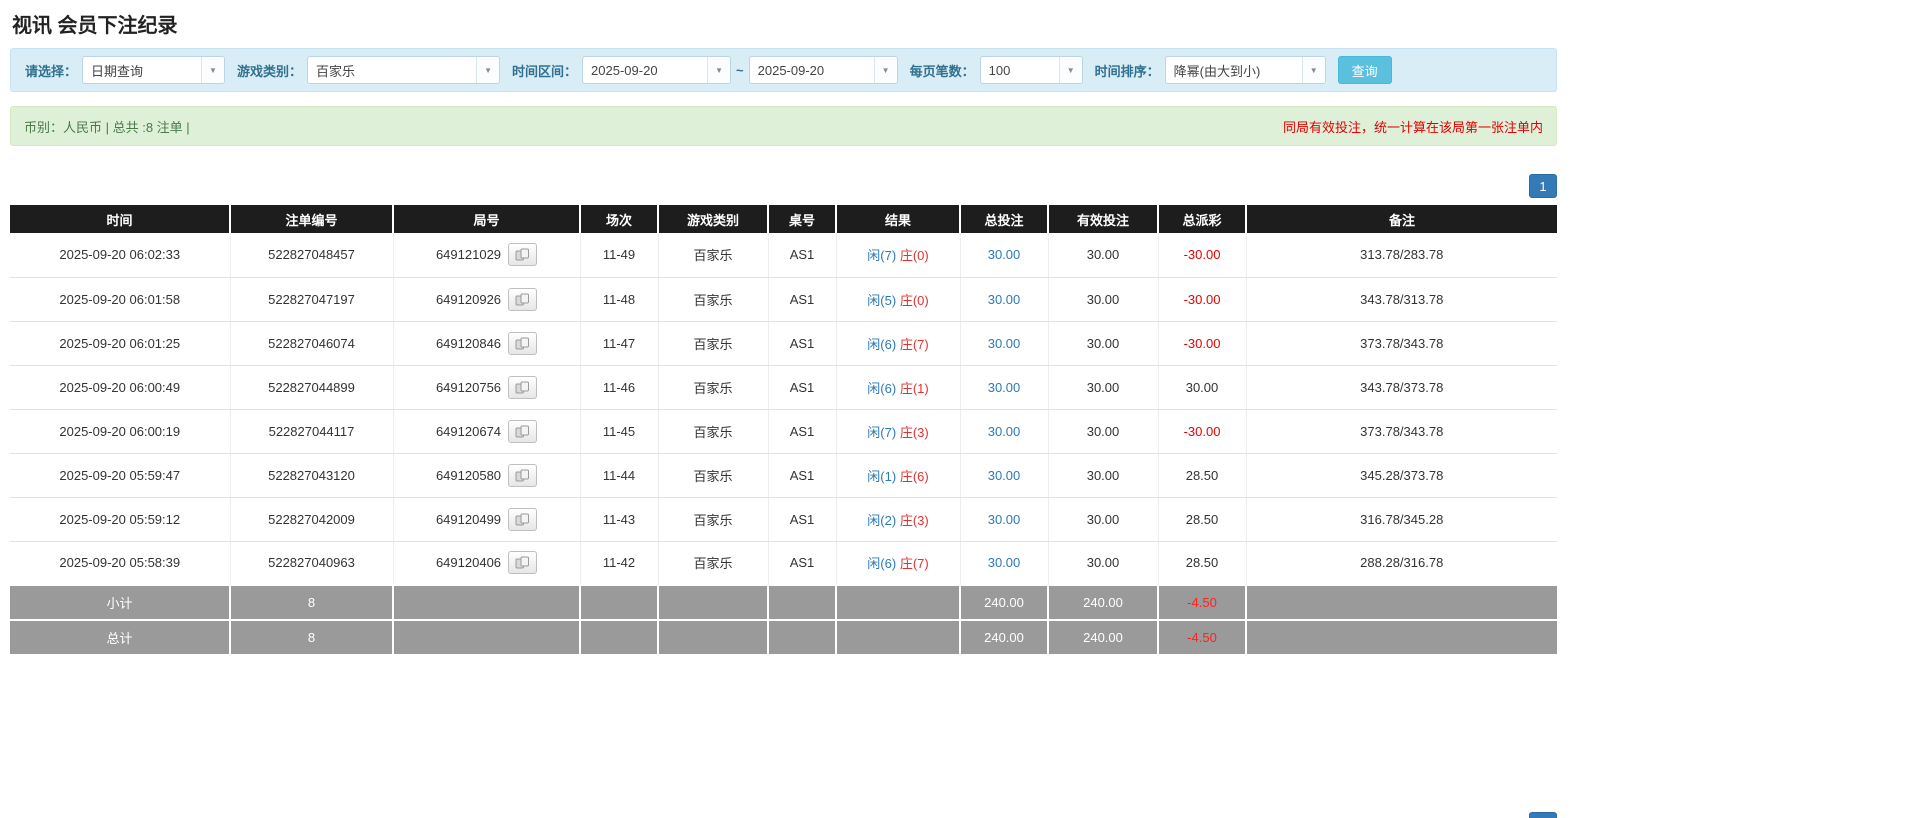 The width and height of the screenshot is (1919, 818). Describe the element at coordinates (712, 219) in the screenshot. I see `col-game-type: 游戏类别` at that location.